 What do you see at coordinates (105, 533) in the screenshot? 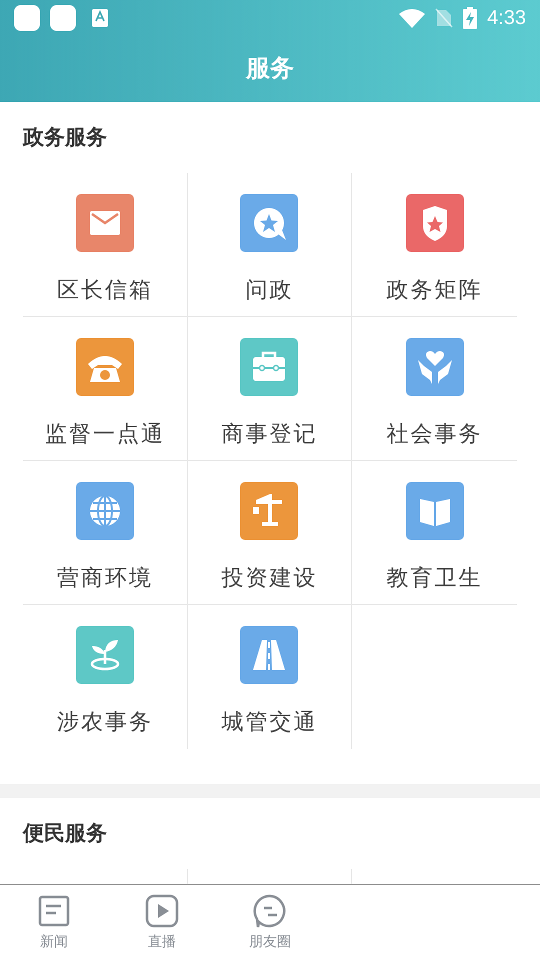
I see `service-tile: 营商环境` at bounding box center [105, 533].